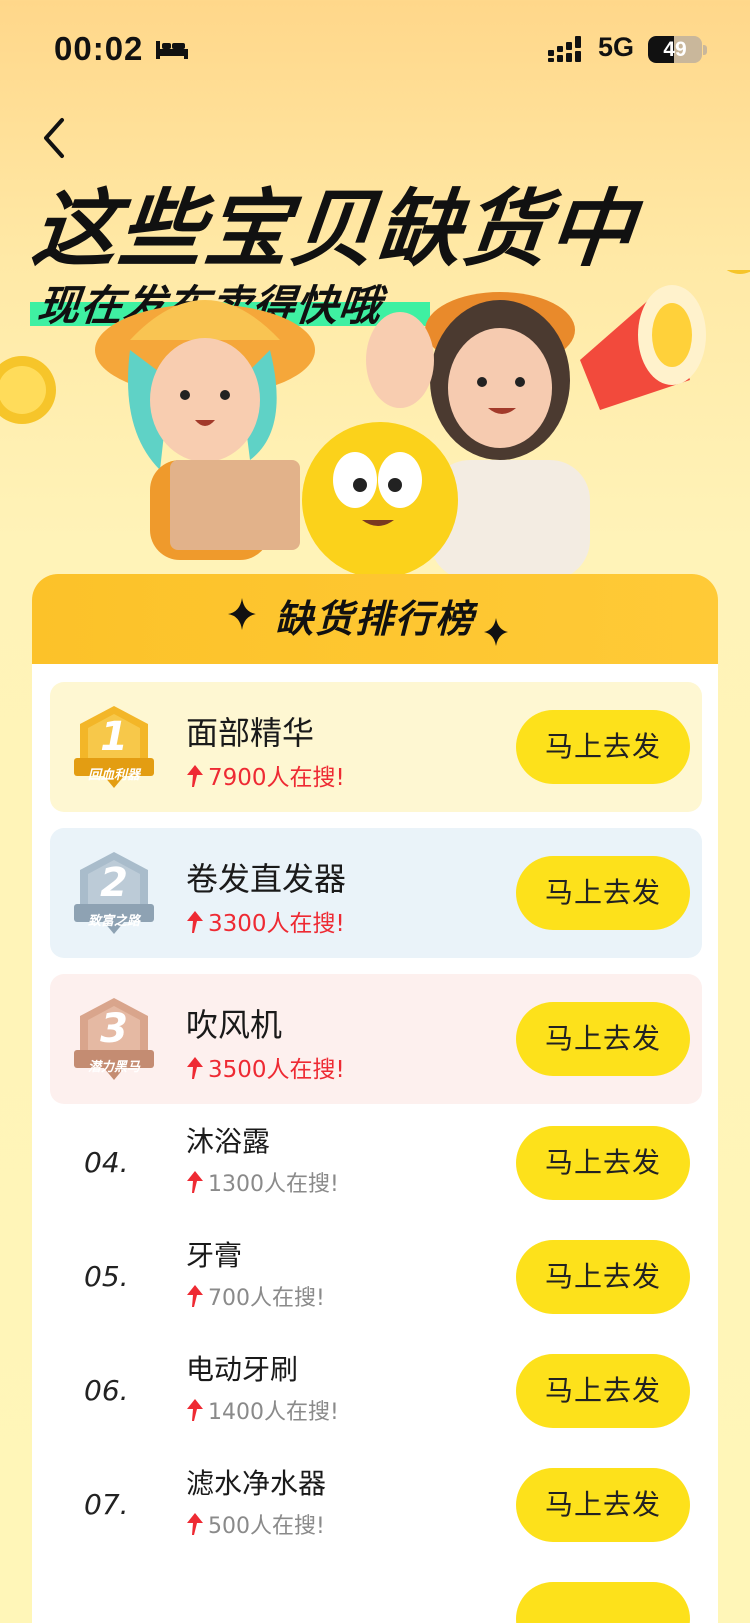 The image size is (750, 1623). Describe the element at coordinates (266, 1298) in the screenshot. I see `search-count-text: 700人在搜!` at that location.